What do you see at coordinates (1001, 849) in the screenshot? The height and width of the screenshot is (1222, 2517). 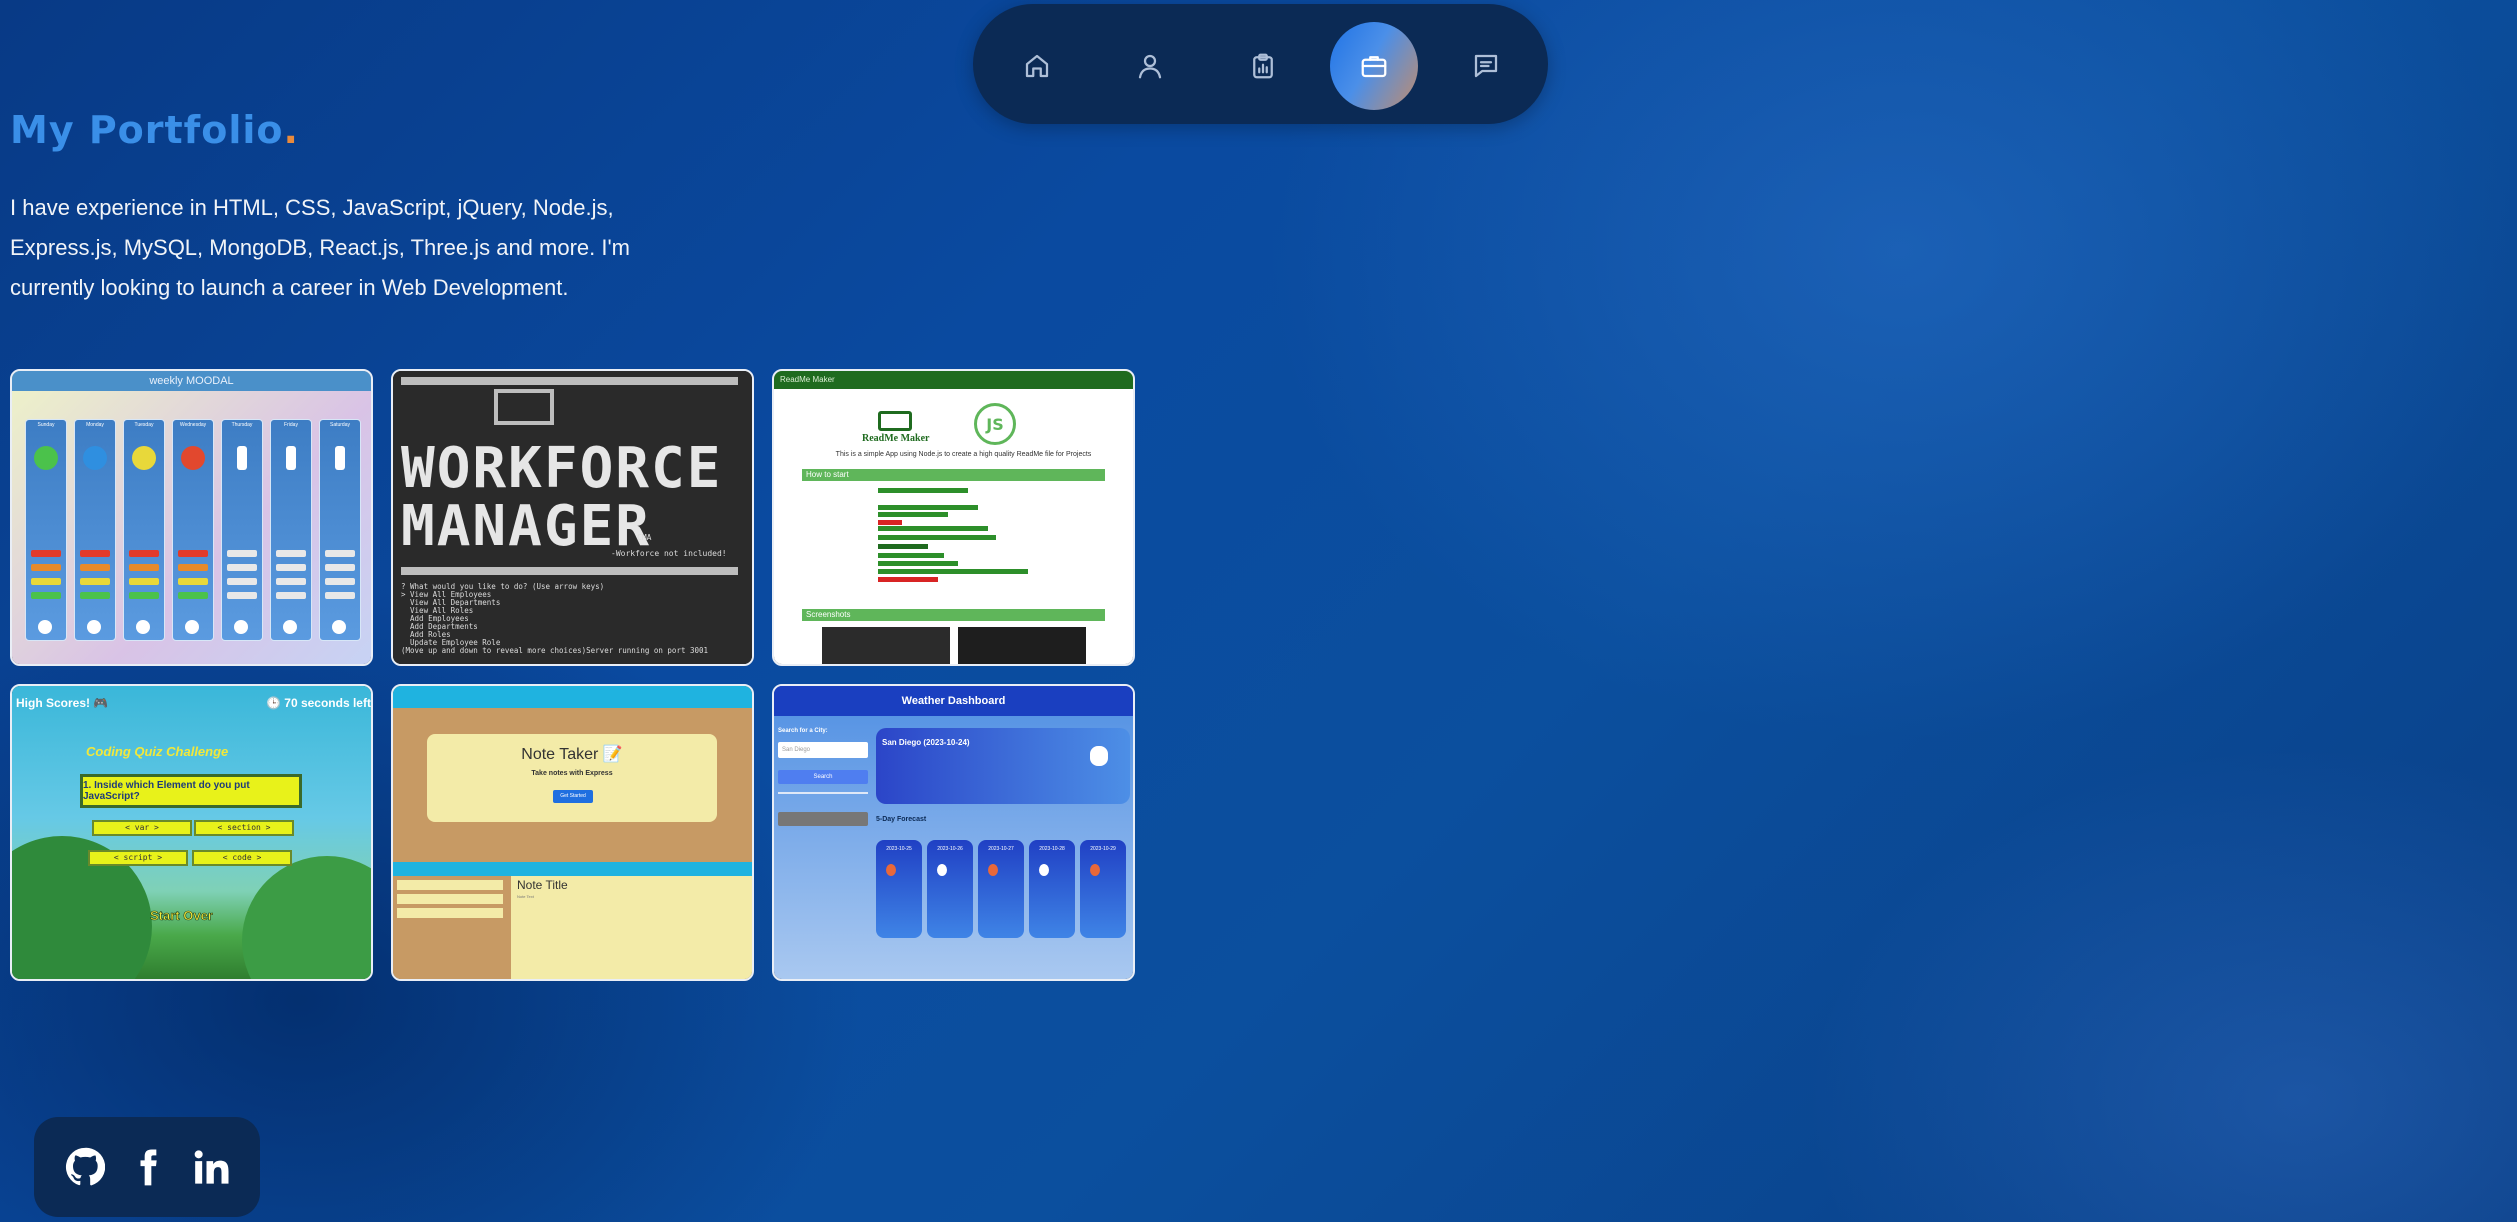 I see `weather-forecast-date: 2023-10-27` at bounding box center [1001, 849].